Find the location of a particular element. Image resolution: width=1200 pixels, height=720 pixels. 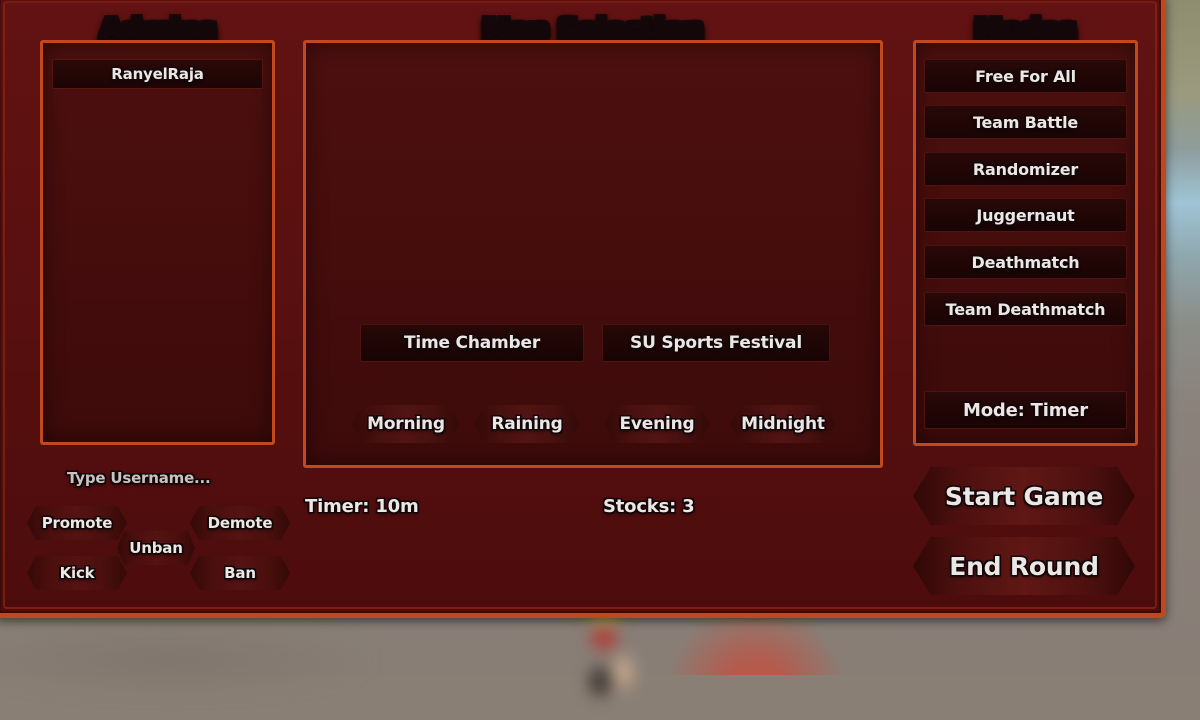

mode-toggle-button: Mode: Timer is located at coordinates (1025, 410).